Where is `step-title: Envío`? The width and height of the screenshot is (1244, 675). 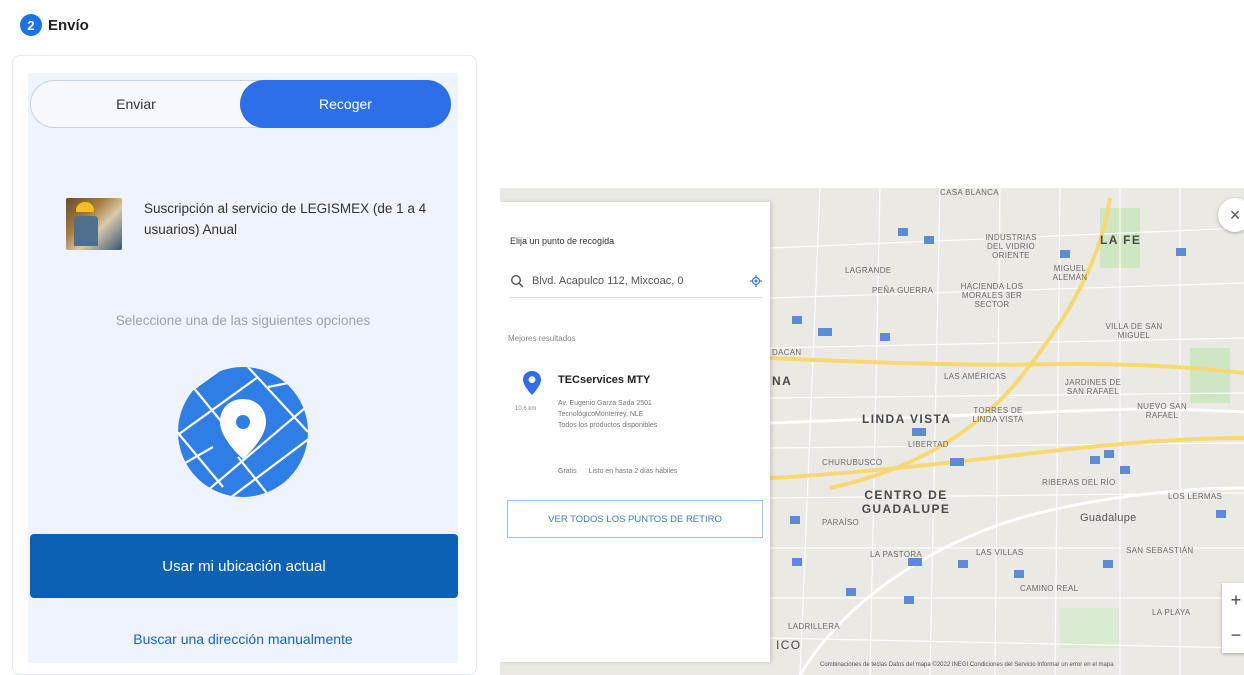 step-title: Envío is located at coordinates (68, 25).